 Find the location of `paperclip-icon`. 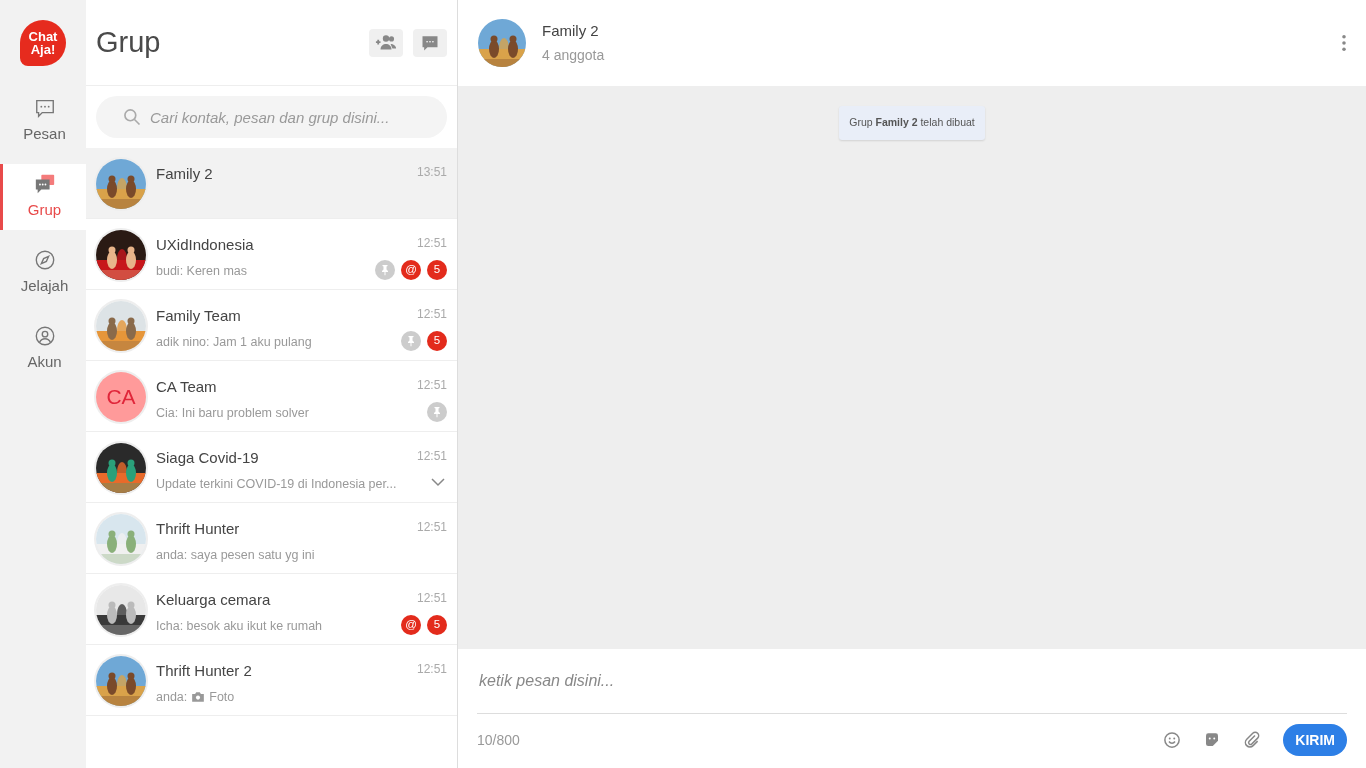

paperclip-icon is located at coordinates (1252, 740).